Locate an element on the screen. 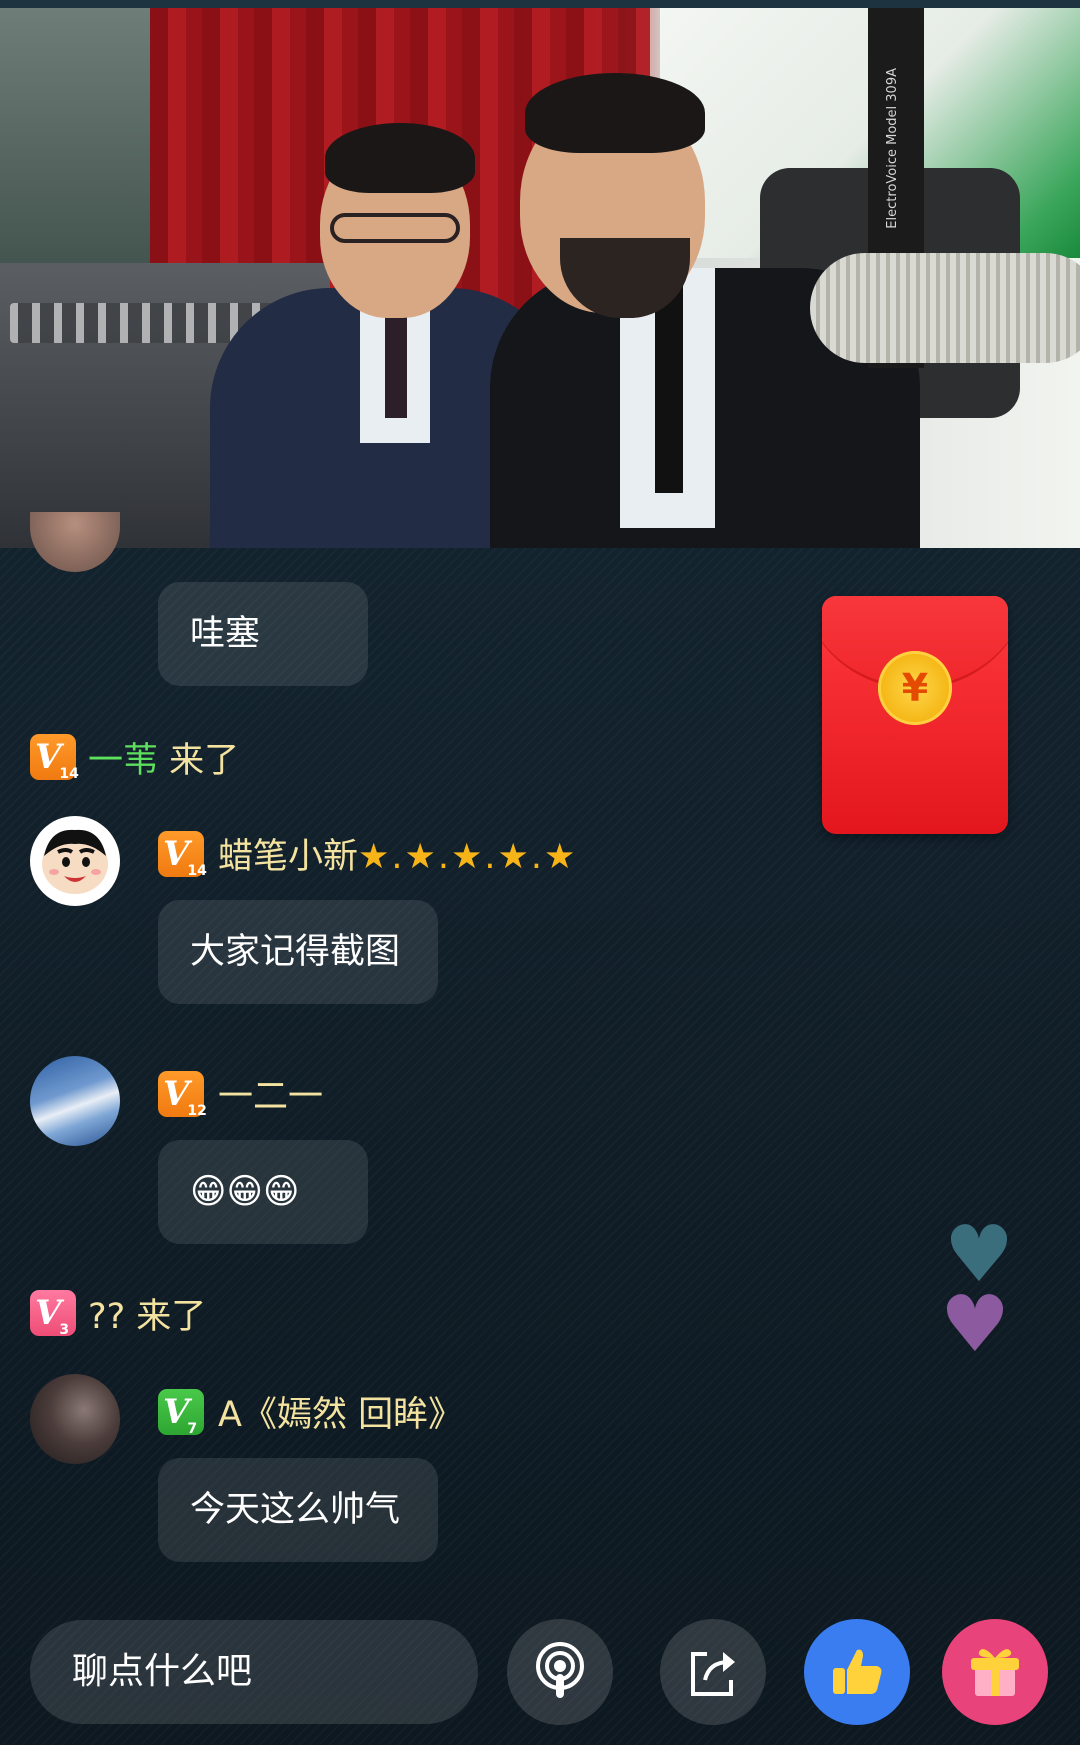 This screenshot has height=1745, width=1080. username: 一二一 is located at coordinates (270, 1097).